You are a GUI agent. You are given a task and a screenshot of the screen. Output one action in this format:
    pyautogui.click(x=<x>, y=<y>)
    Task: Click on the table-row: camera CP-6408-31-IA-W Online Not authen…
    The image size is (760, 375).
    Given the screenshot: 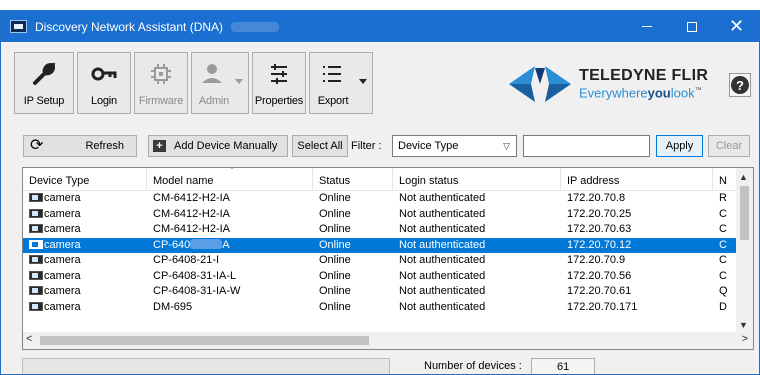 What is the action you would take?
    pyautogui.click(x=380, y=292)
    